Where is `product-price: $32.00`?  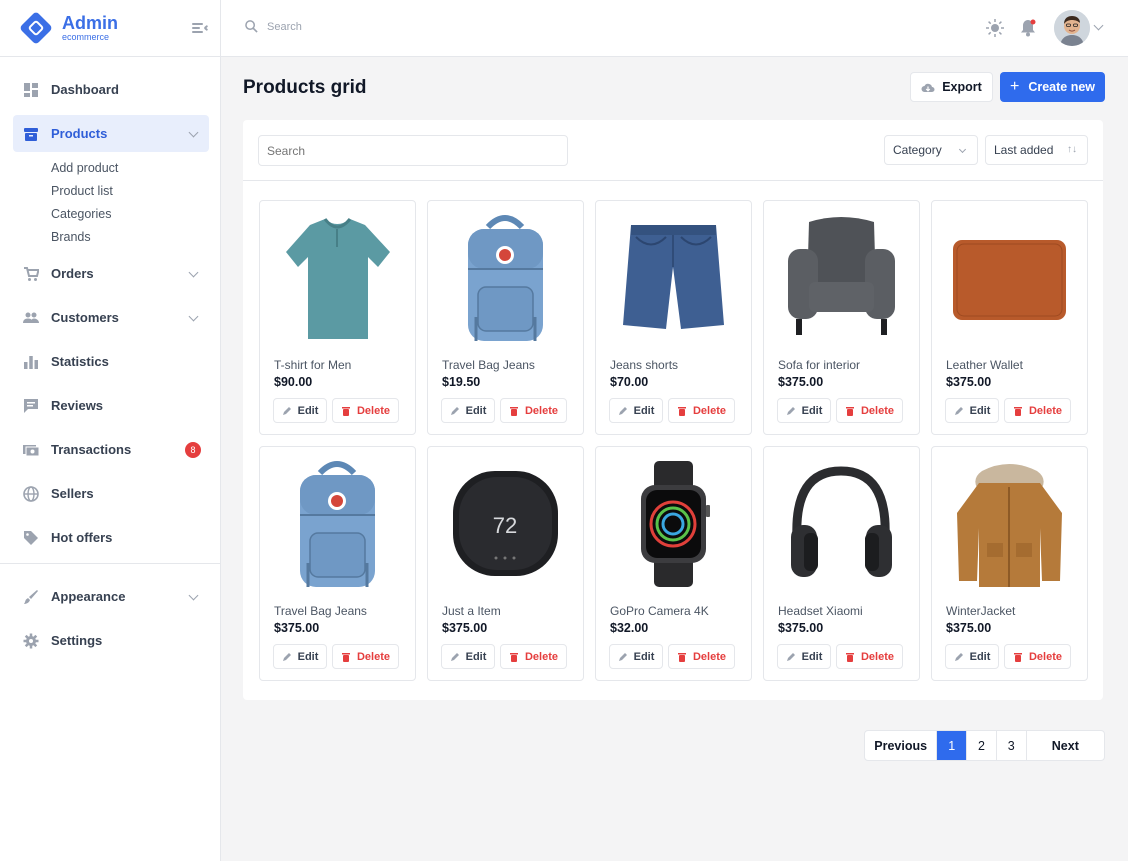 product-price: $32.00 is located at coordinates (629, 628).